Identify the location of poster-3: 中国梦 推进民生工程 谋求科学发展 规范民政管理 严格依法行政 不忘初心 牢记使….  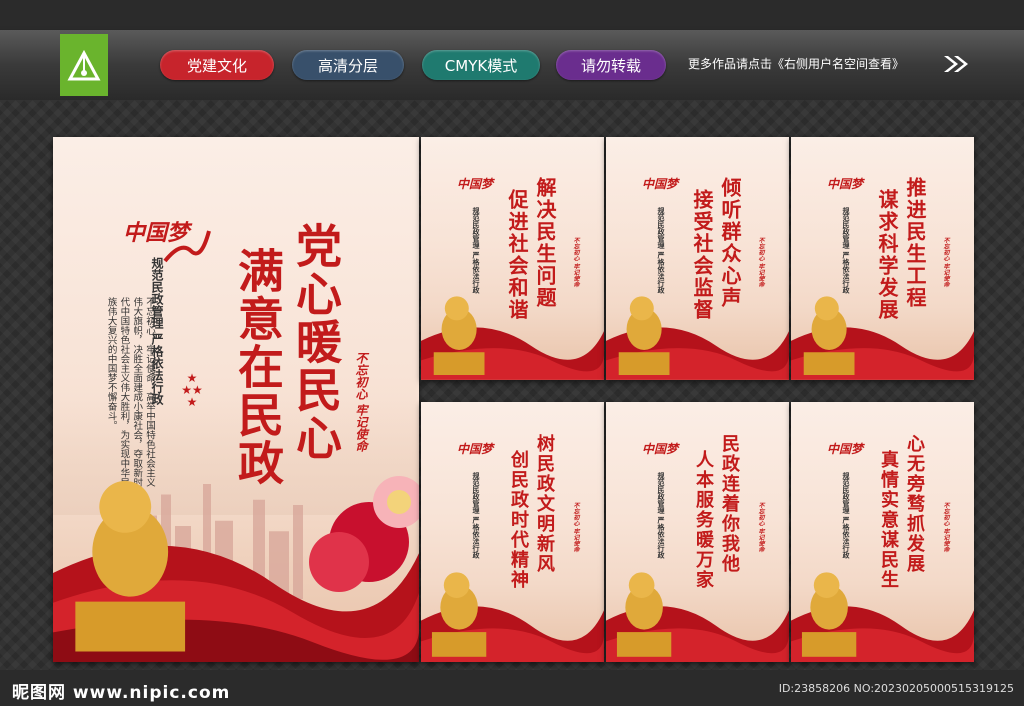
(882, 258).